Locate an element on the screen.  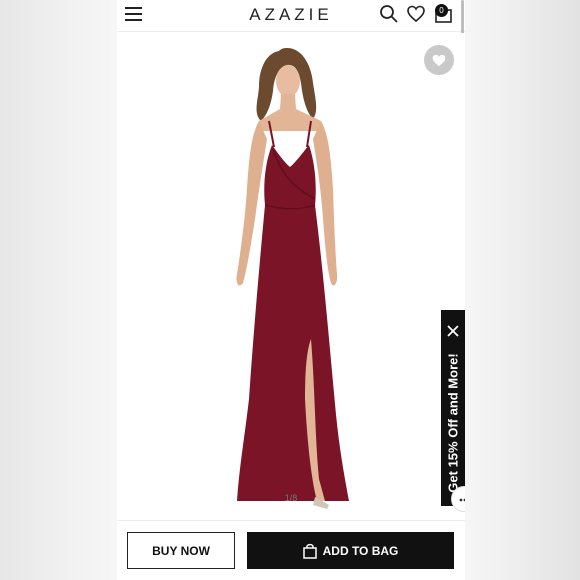
add-to-bag-label: ADD TO BAG is located at coordinates (360, 550).